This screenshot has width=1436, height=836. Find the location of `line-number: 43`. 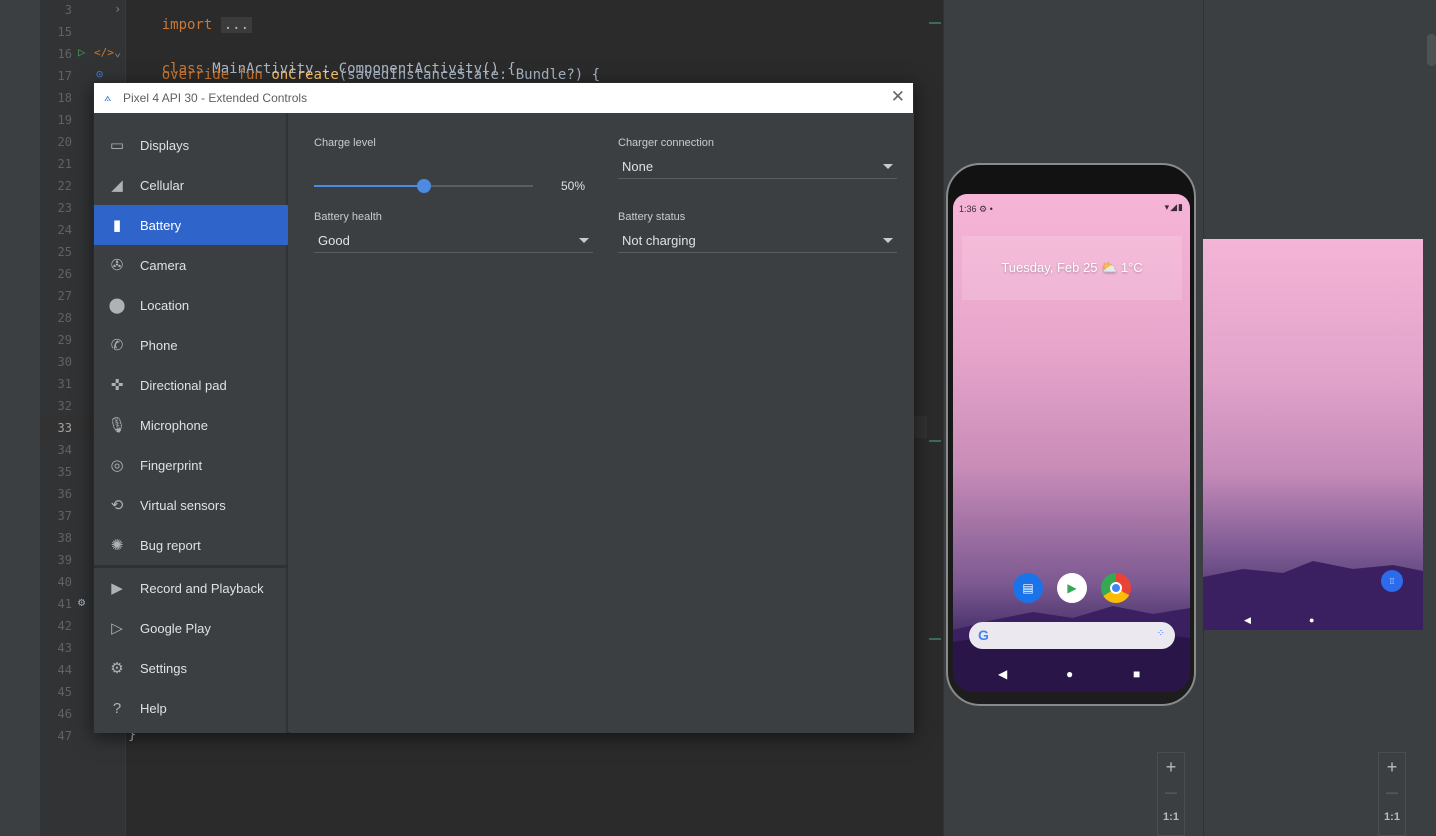

line-number: 43 is located at coordinates (64, 648).